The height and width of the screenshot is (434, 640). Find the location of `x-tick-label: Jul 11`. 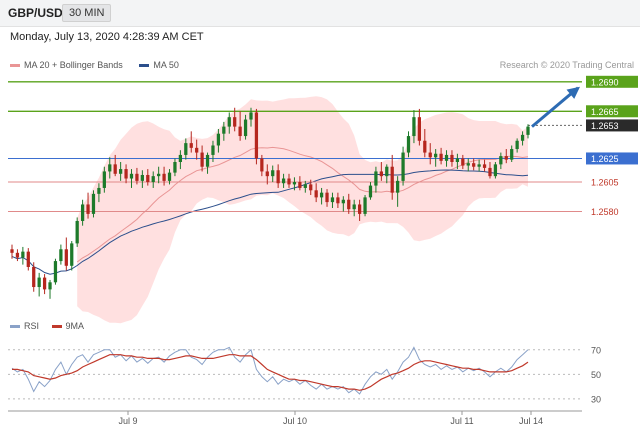

x-tick-label: Jul 11 is located at coordinates (461, 421).